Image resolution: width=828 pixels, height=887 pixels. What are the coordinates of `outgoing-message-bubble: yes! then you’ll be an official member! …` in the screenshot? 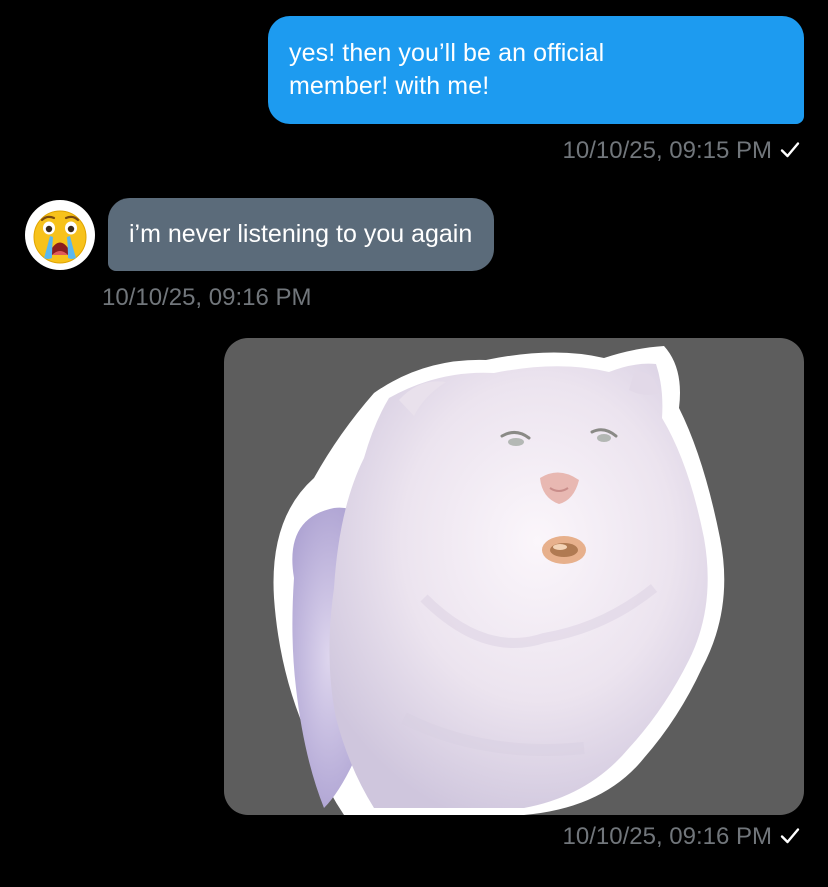 It's located at (536, 70).